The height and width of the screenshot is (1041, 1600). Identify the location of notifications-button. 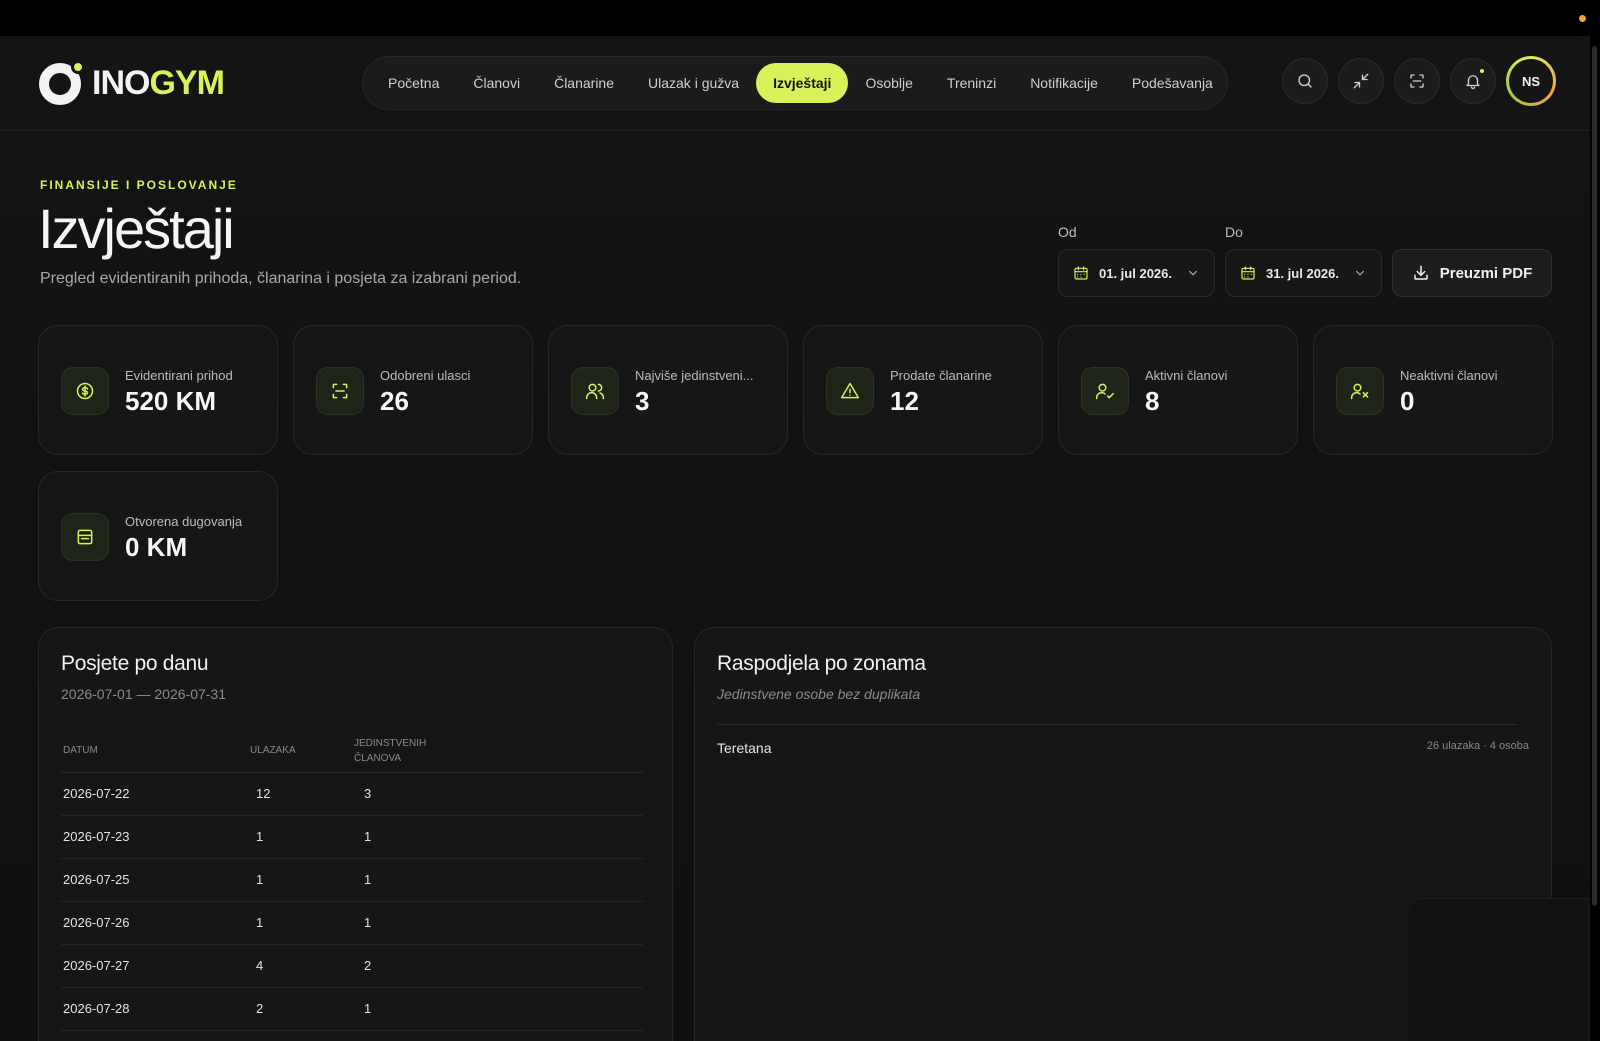
(1473, 81).